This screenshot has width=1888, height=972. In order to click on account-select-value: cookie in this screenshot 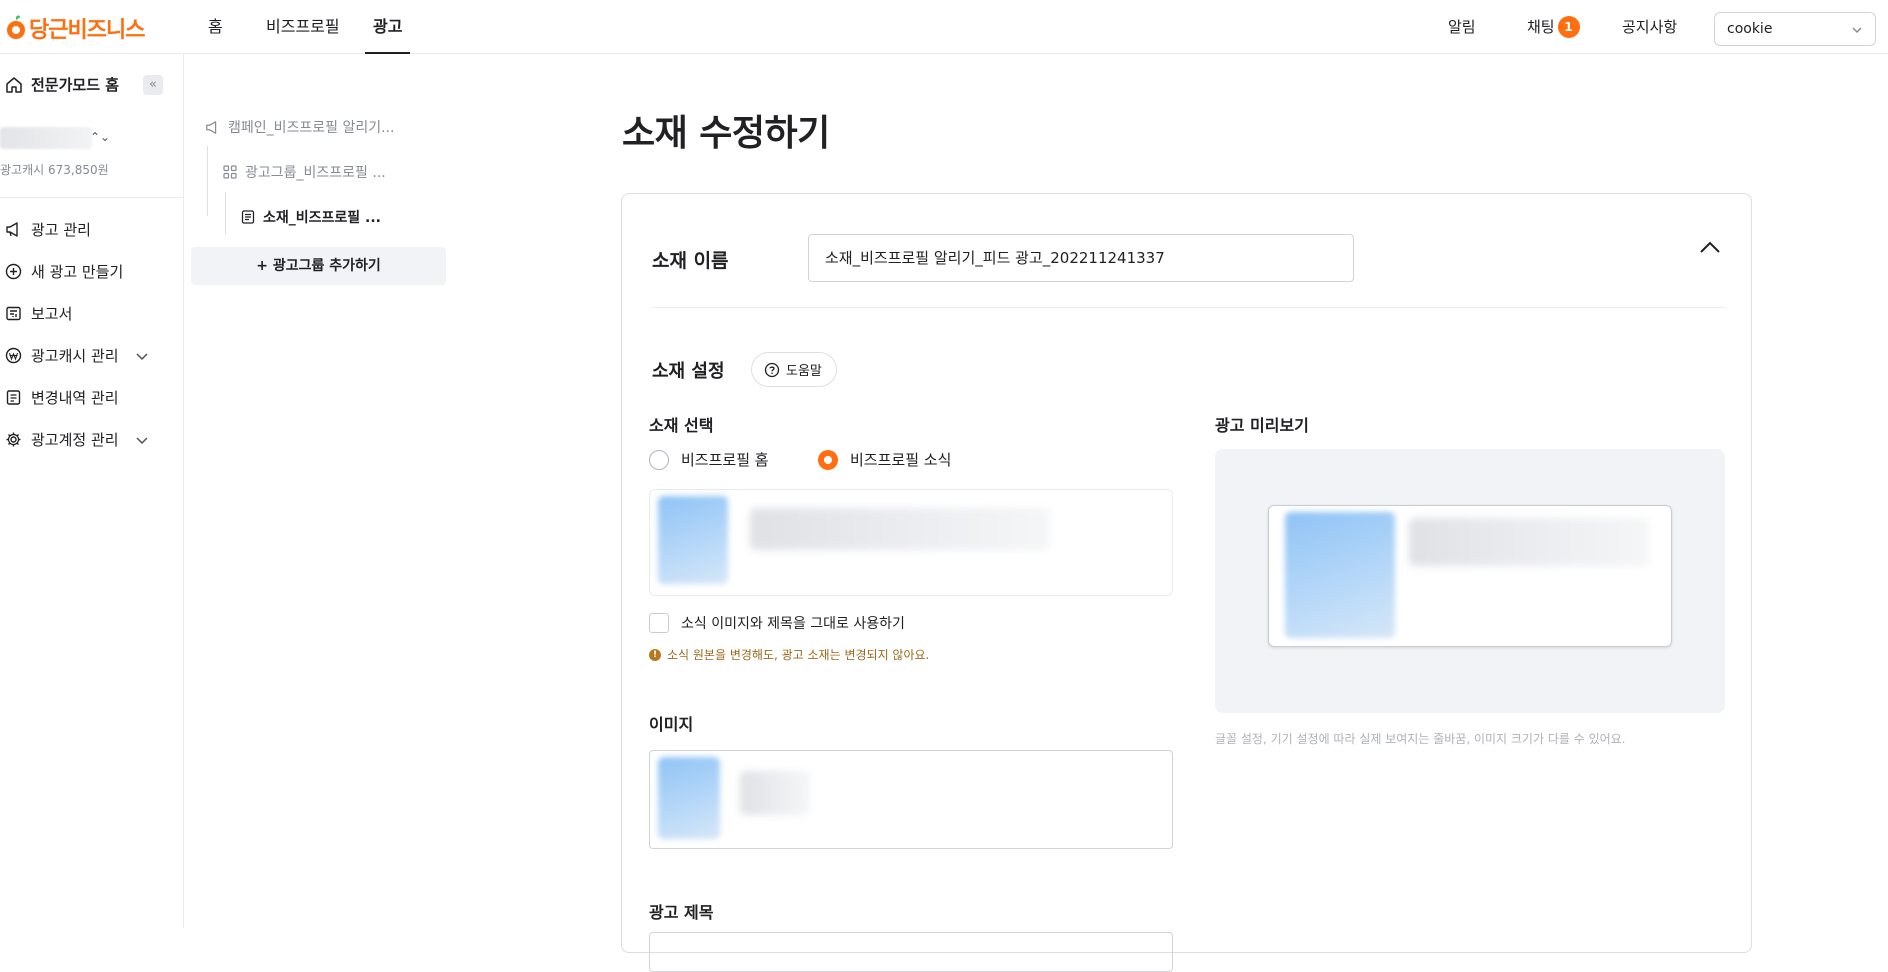, I will do `click(1750, 29)`.